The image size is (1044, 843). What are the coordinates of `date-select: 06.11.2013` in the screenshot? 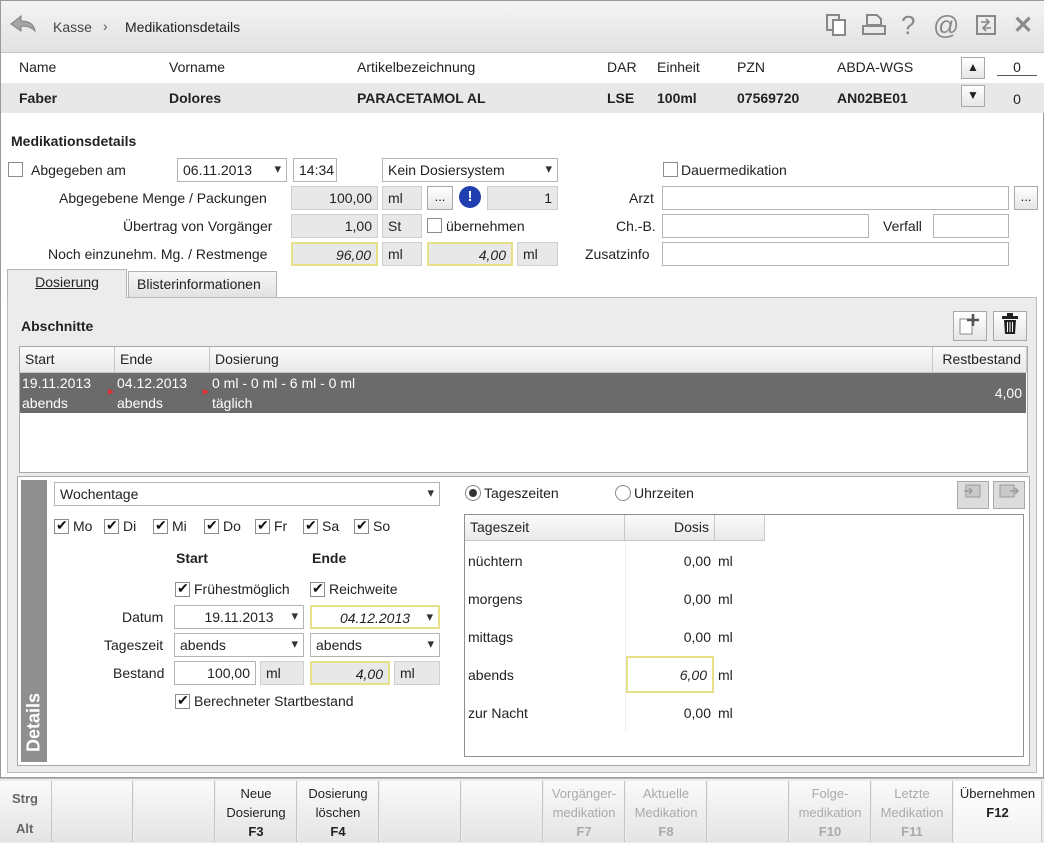 It's located at (232, 170).